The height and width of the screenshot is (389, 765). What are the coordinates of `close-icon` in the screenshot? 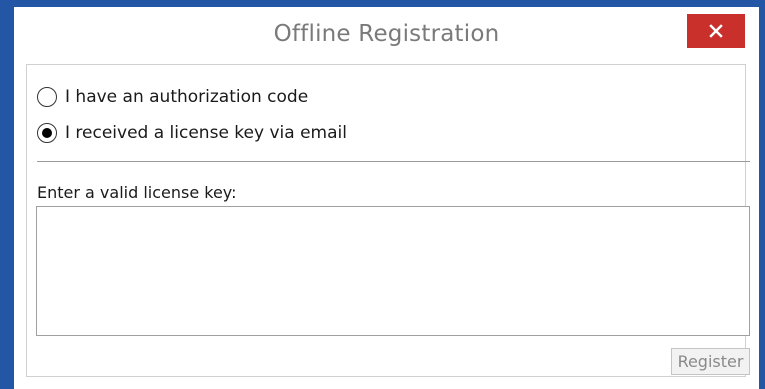 It's located at (716, 31).